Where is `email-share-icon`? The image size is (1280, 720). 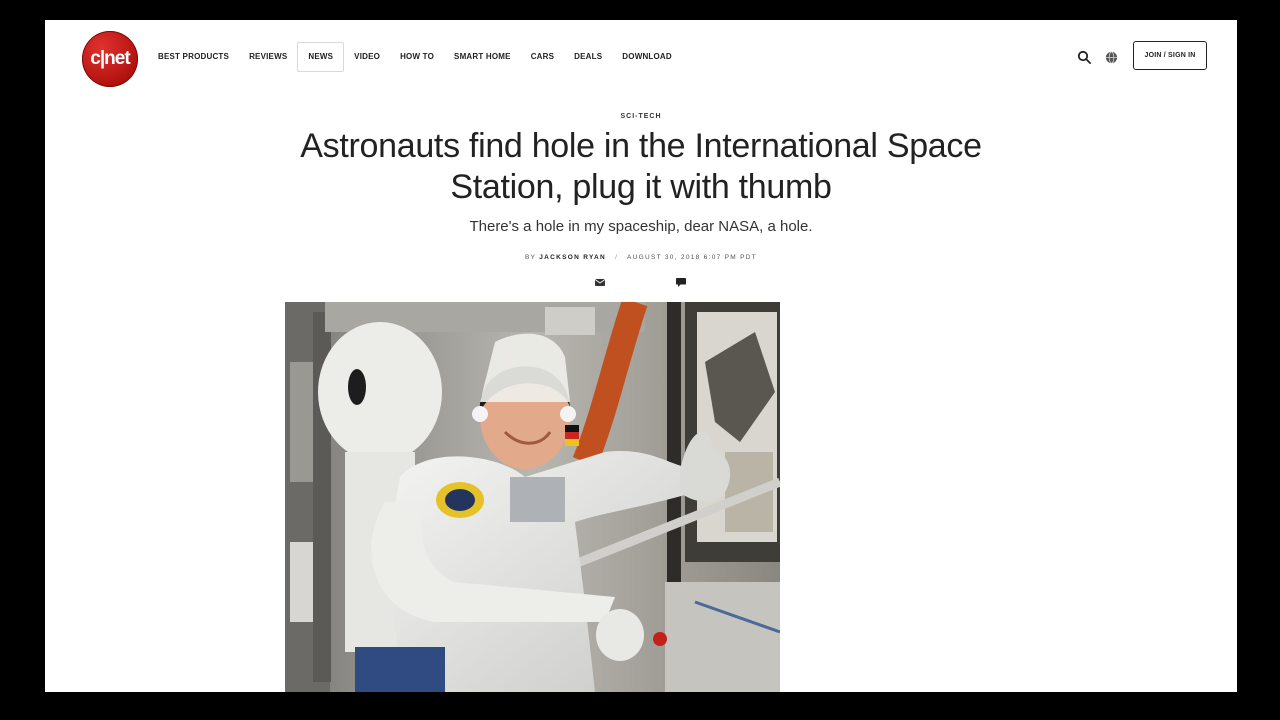 email-share-icon is located at coordinates (600, 282).